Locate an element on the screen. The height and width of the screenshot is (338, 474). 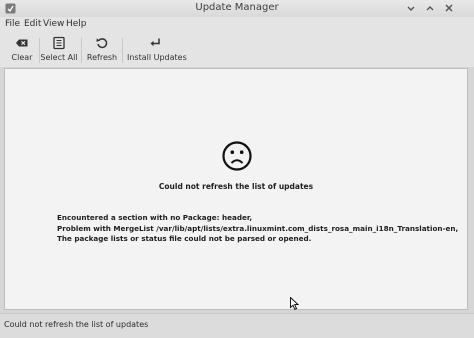
title-bar: Update Manager is located at coordinates (237, 9).